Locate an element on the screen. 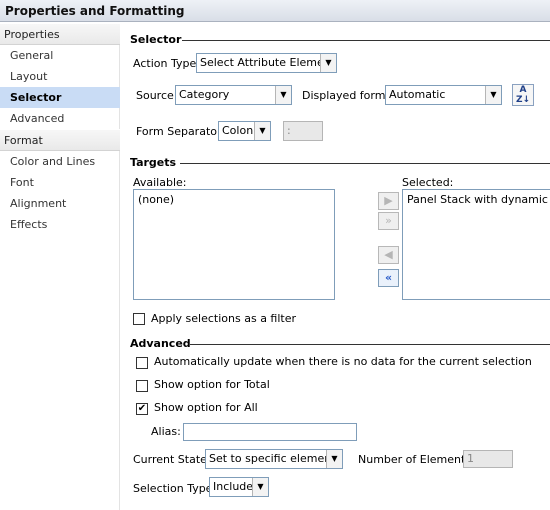  add-button: ▶ is located at coordinates (388, 201).